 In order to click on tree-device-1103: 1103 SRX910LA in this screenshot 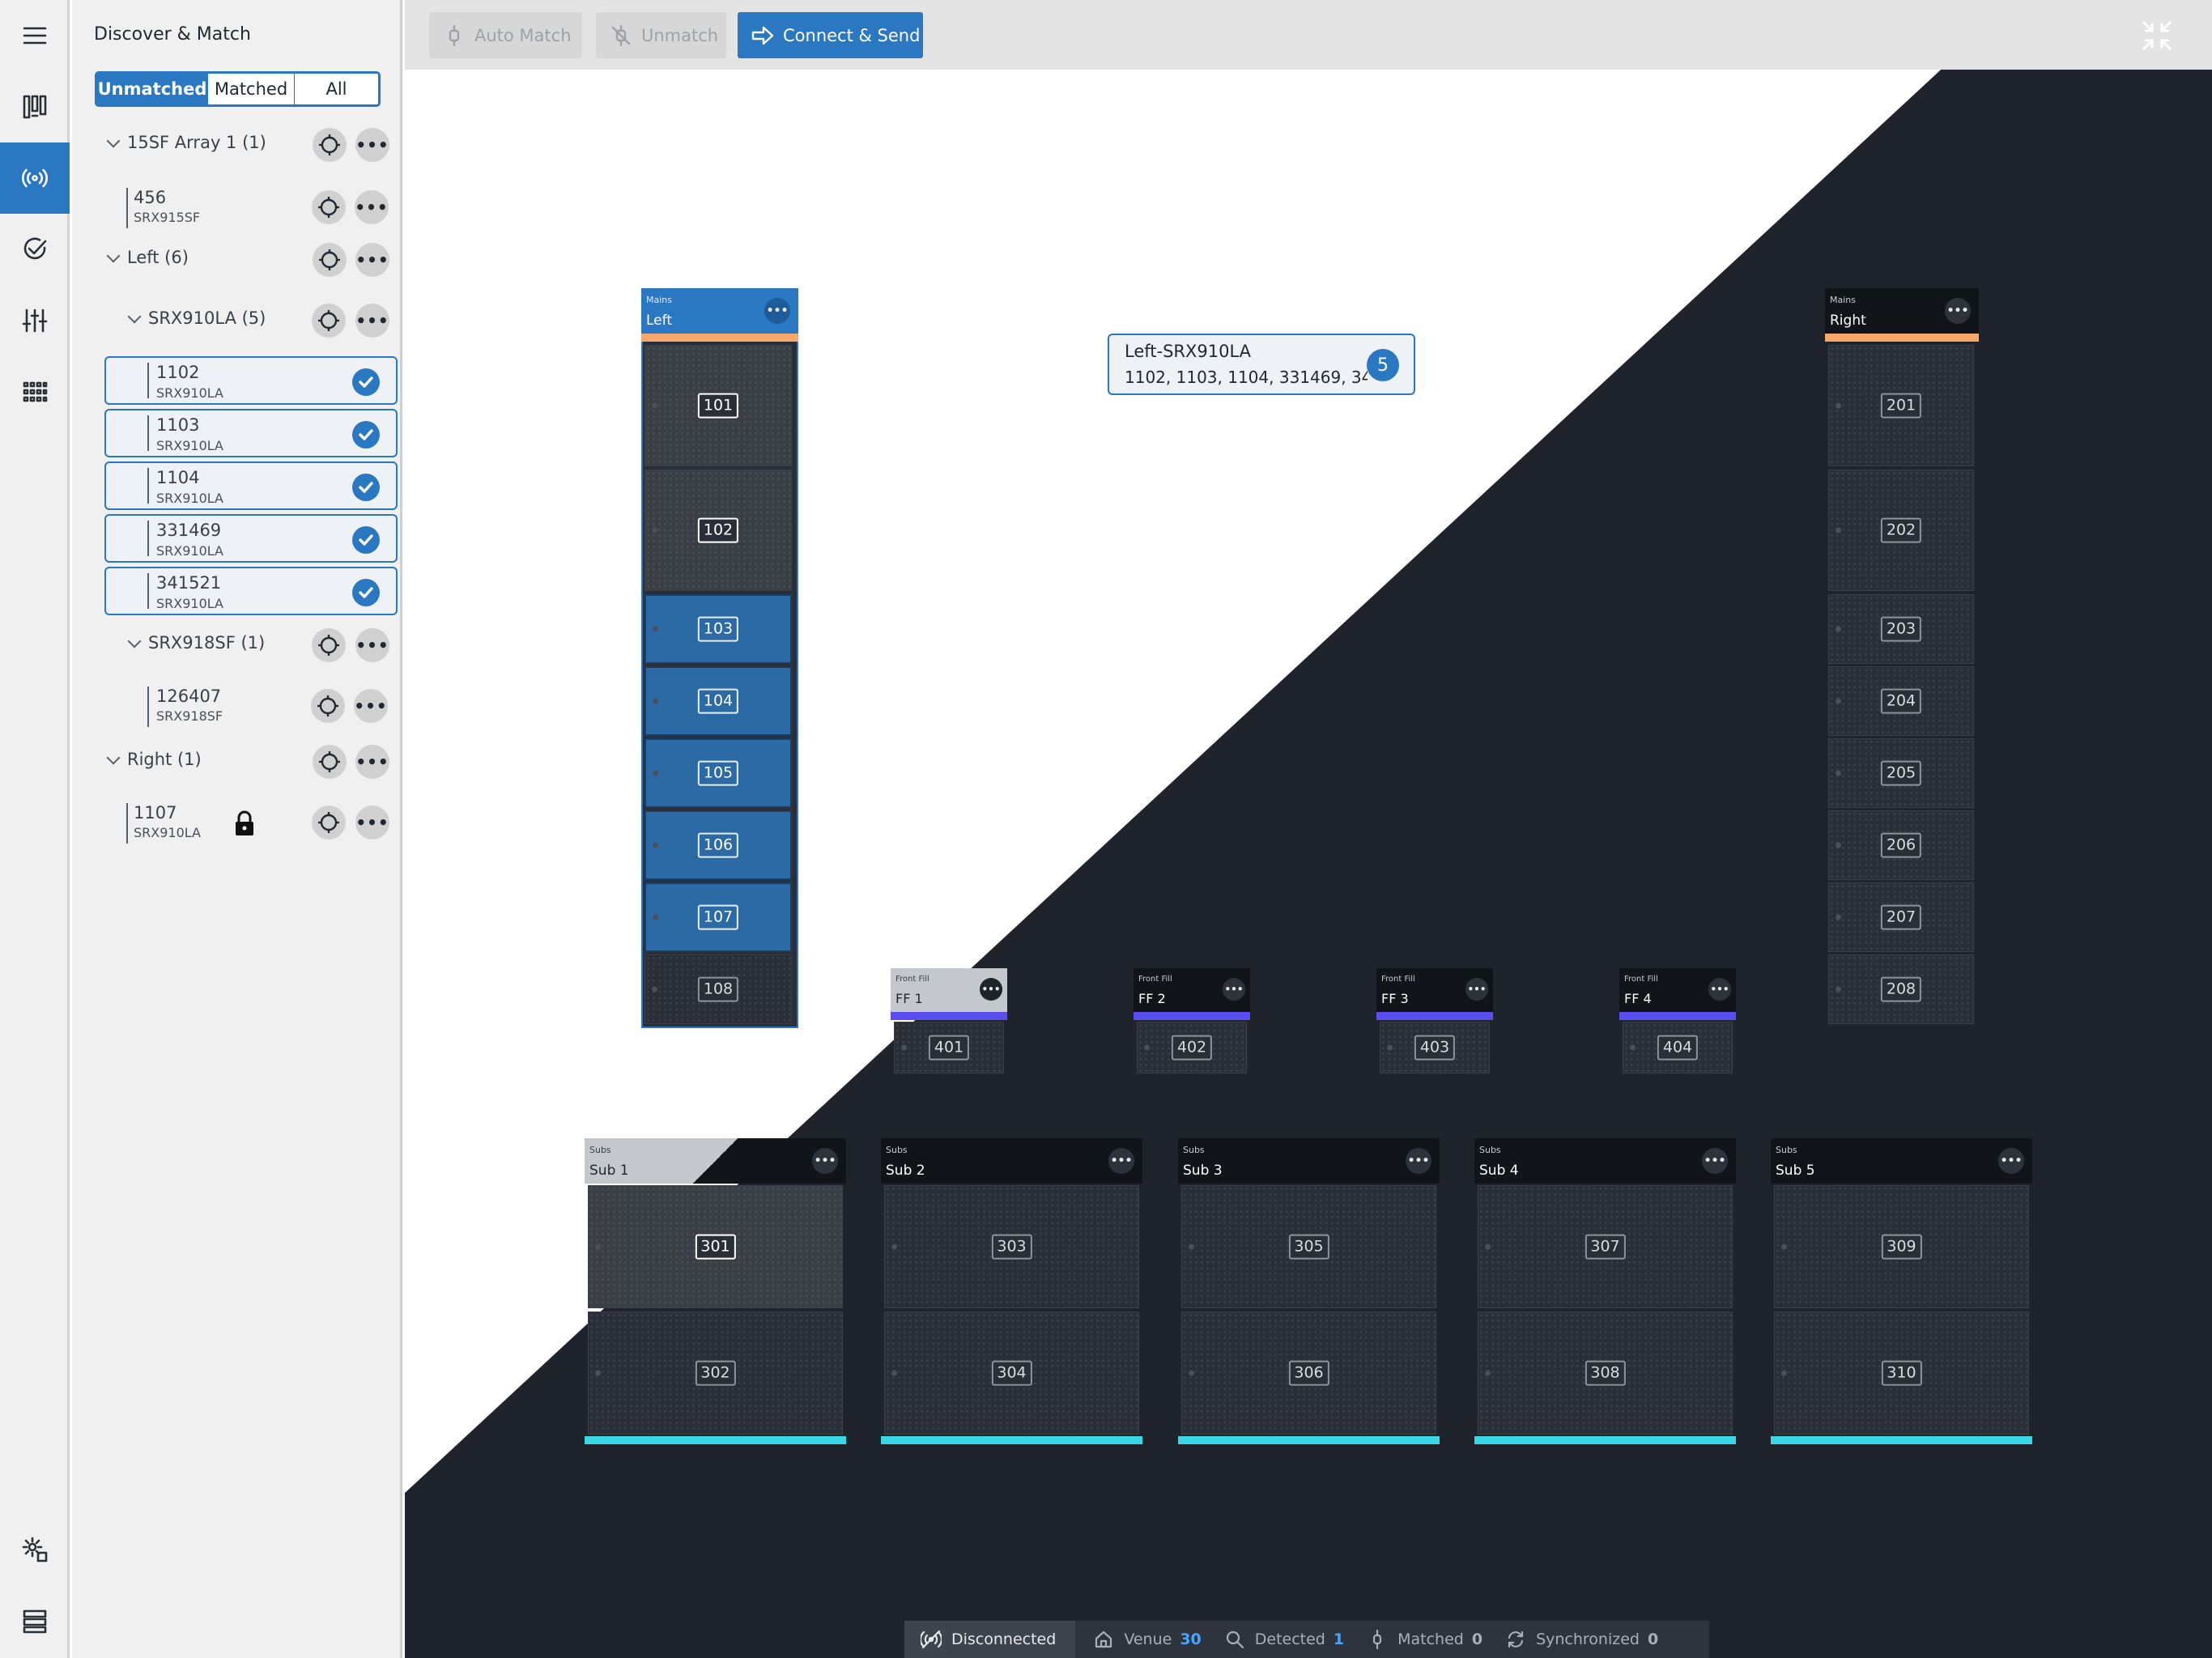, I will do `click(251, 433)`.